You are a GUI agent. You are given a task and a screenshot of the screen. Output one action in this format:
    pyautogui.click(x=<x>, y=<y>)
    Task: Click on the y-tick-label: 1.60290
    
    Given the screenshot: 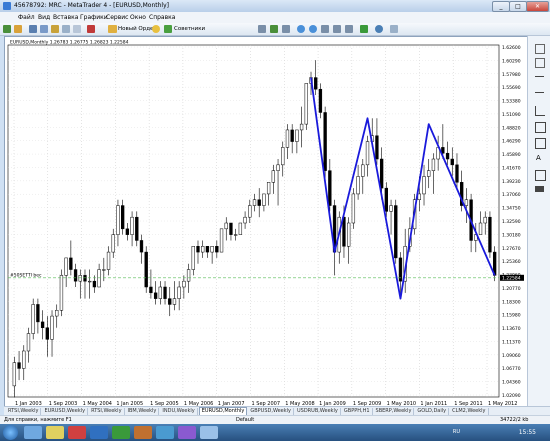 What is the action you would take?
    pyautogui.click(x=511, y=61)
    